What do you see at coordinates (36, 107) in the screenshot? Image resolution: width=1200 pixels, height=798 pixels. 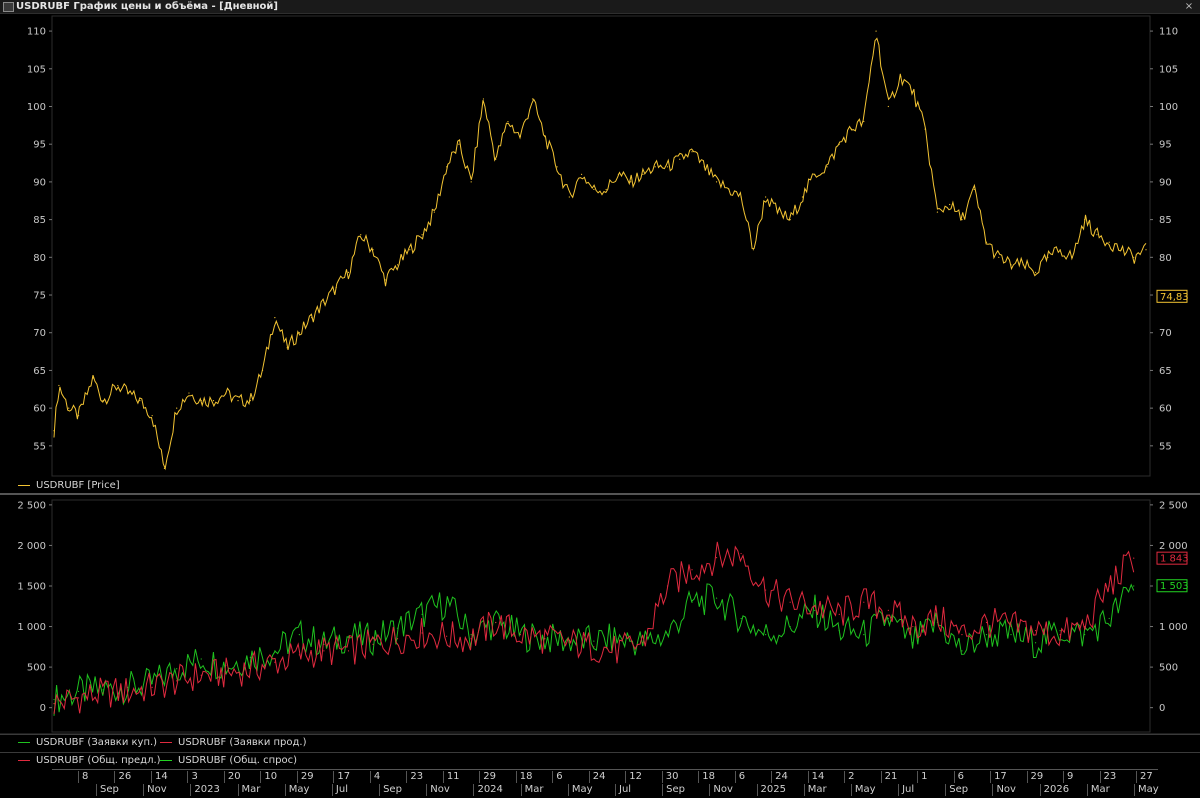 I see `y-tick-label-left: 100` at bounding box center [36, 107].